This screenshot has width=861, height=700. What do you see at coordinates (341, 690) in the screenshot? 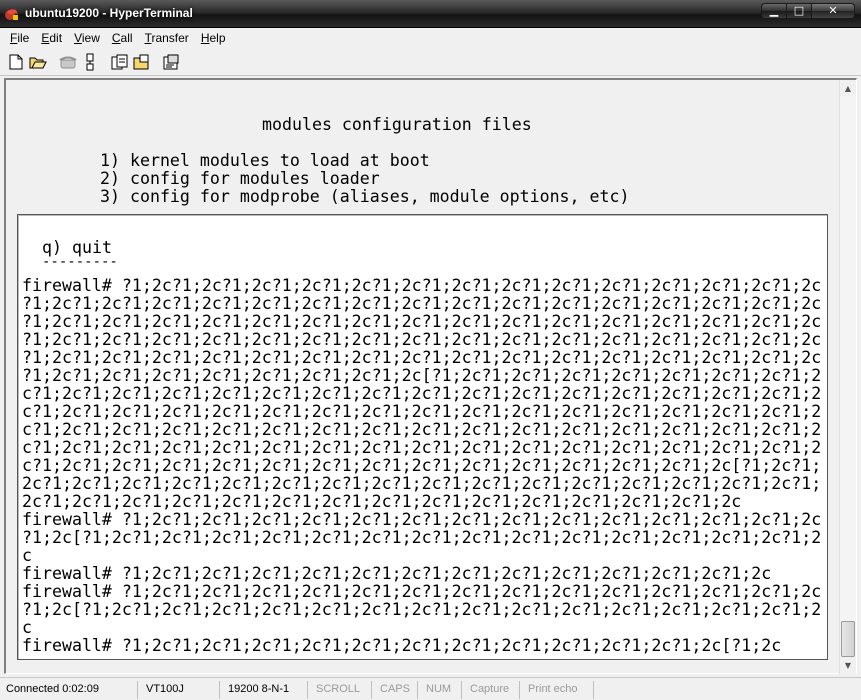
I see `status-scroll: SCROLL` at bounding box center [341, 690].